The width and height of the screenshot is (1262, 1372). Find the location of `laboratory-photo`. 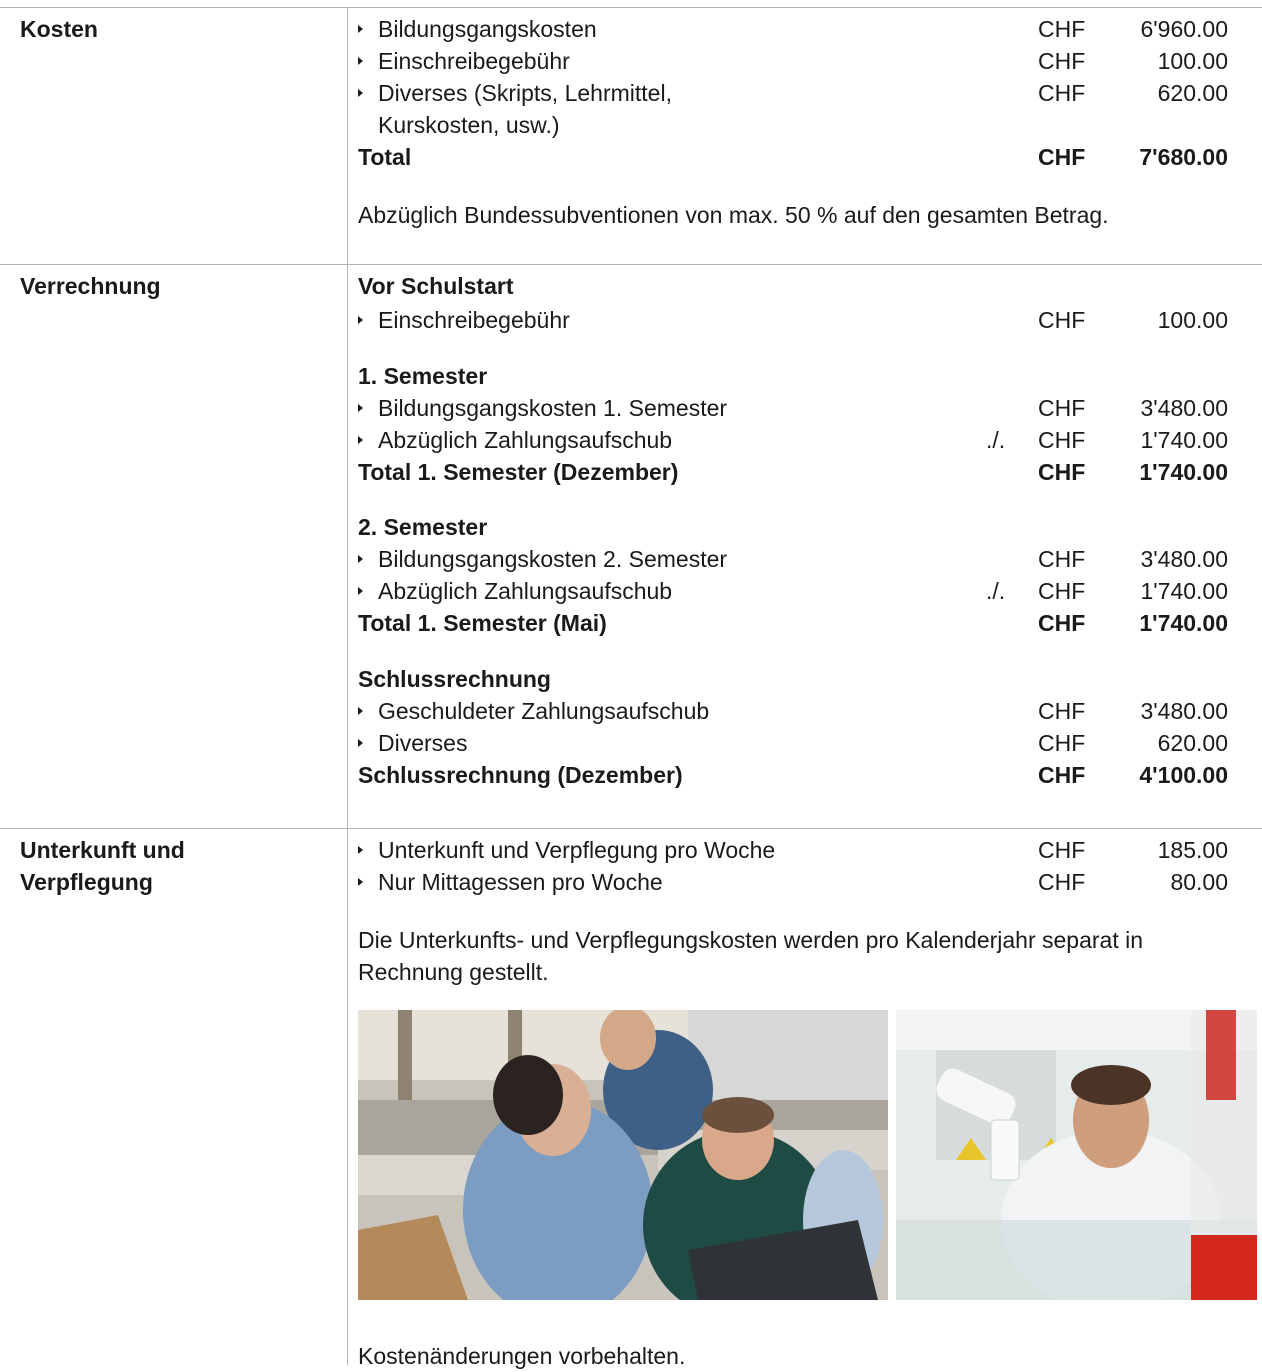

laboratory-photo is located at coordinates (1076, 1155).